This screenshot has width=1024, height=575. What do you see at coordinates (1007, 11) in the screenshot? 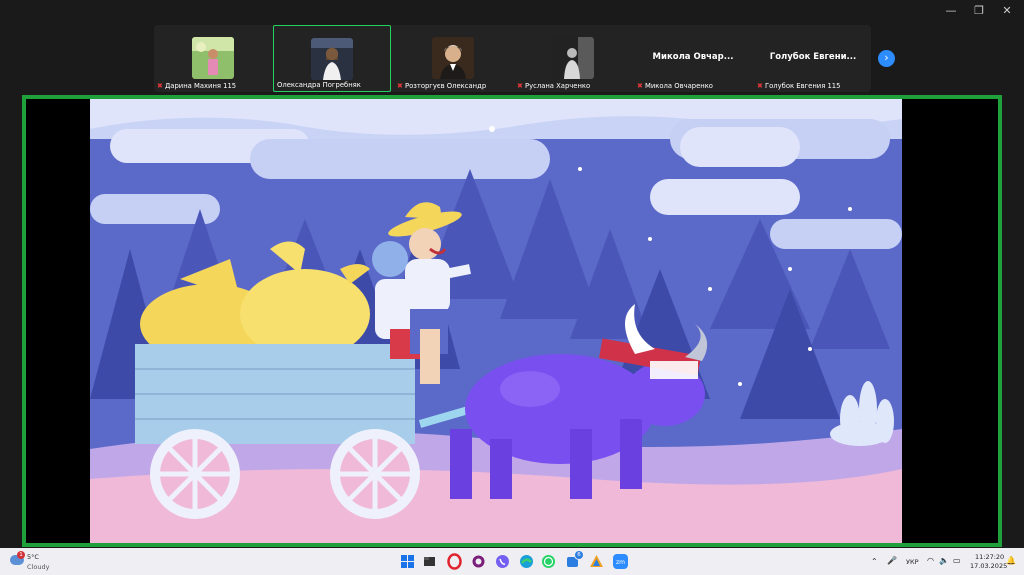
I see `close-icon: ✕` at bounding box center [1007, 11].